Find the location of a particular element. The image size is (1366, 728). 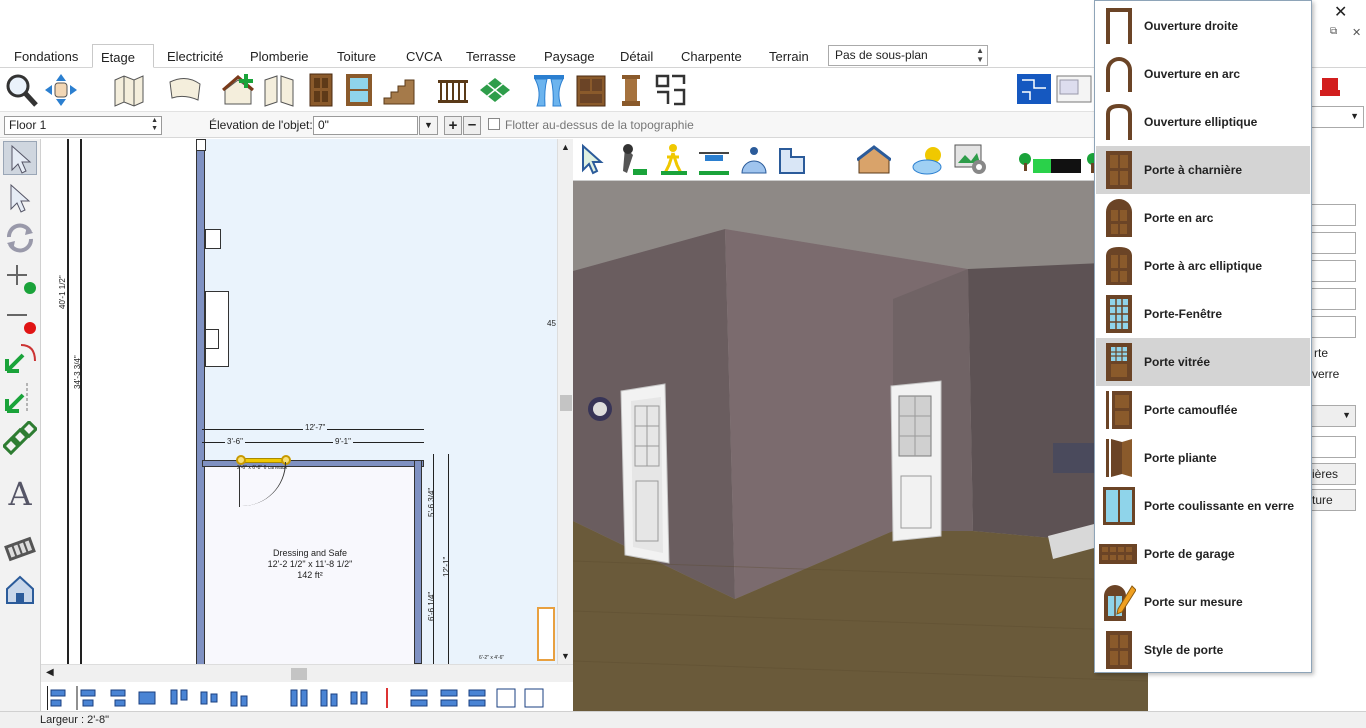

walkthrough-icon is located at coordinates (674, 160).